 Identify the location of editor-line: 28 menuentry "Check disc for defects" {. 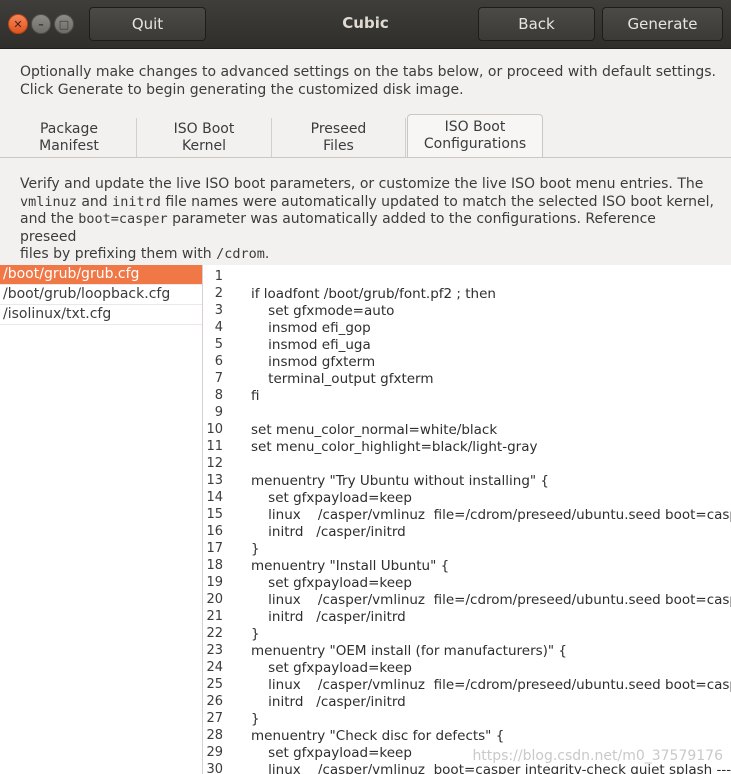
(467, 736).